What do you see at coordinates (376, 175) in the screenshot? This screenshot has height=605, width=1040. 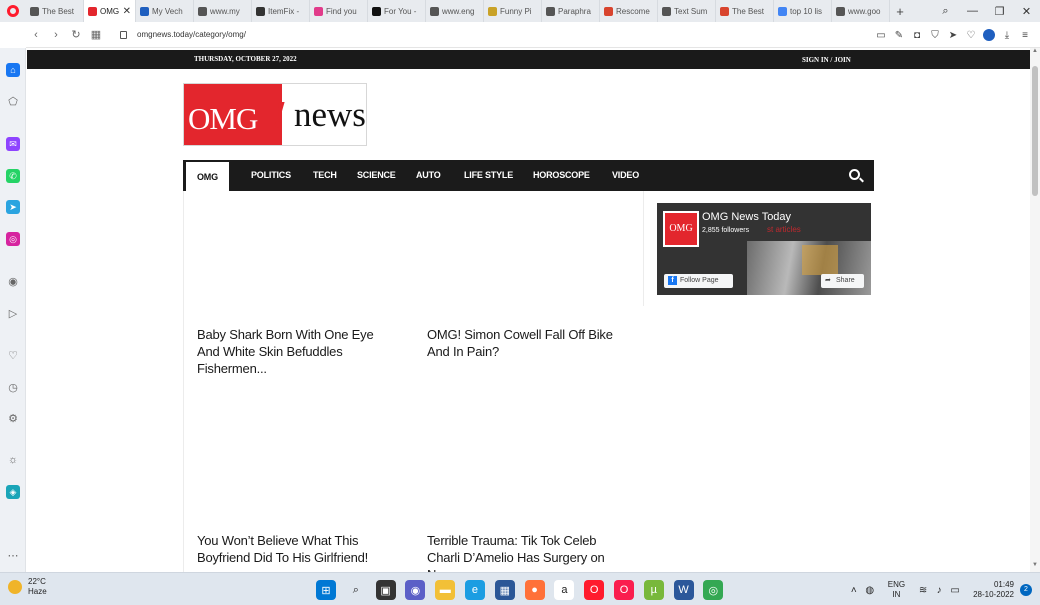 I see `nav-item-science: SCIENCE` at bounding box center [376, 175].